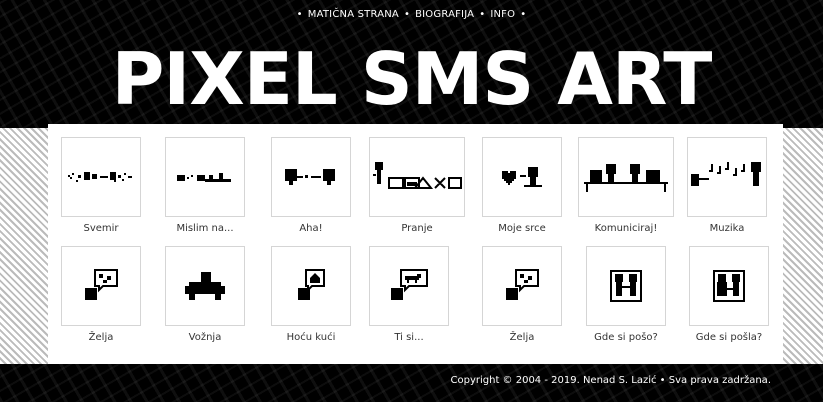 This screenshot has width=823, height=402. Describe the element at coordinates (727, 228) in the screenshot. I see `gallery-caption: Muzika` at that location.